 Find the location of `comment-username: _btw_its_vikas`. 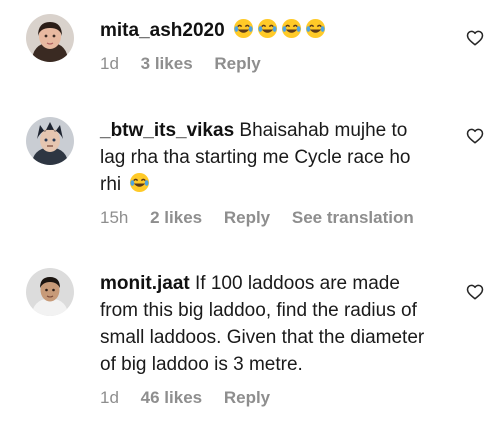

comment-username: _btw_its_vikas is located at coordinates (167, 130).